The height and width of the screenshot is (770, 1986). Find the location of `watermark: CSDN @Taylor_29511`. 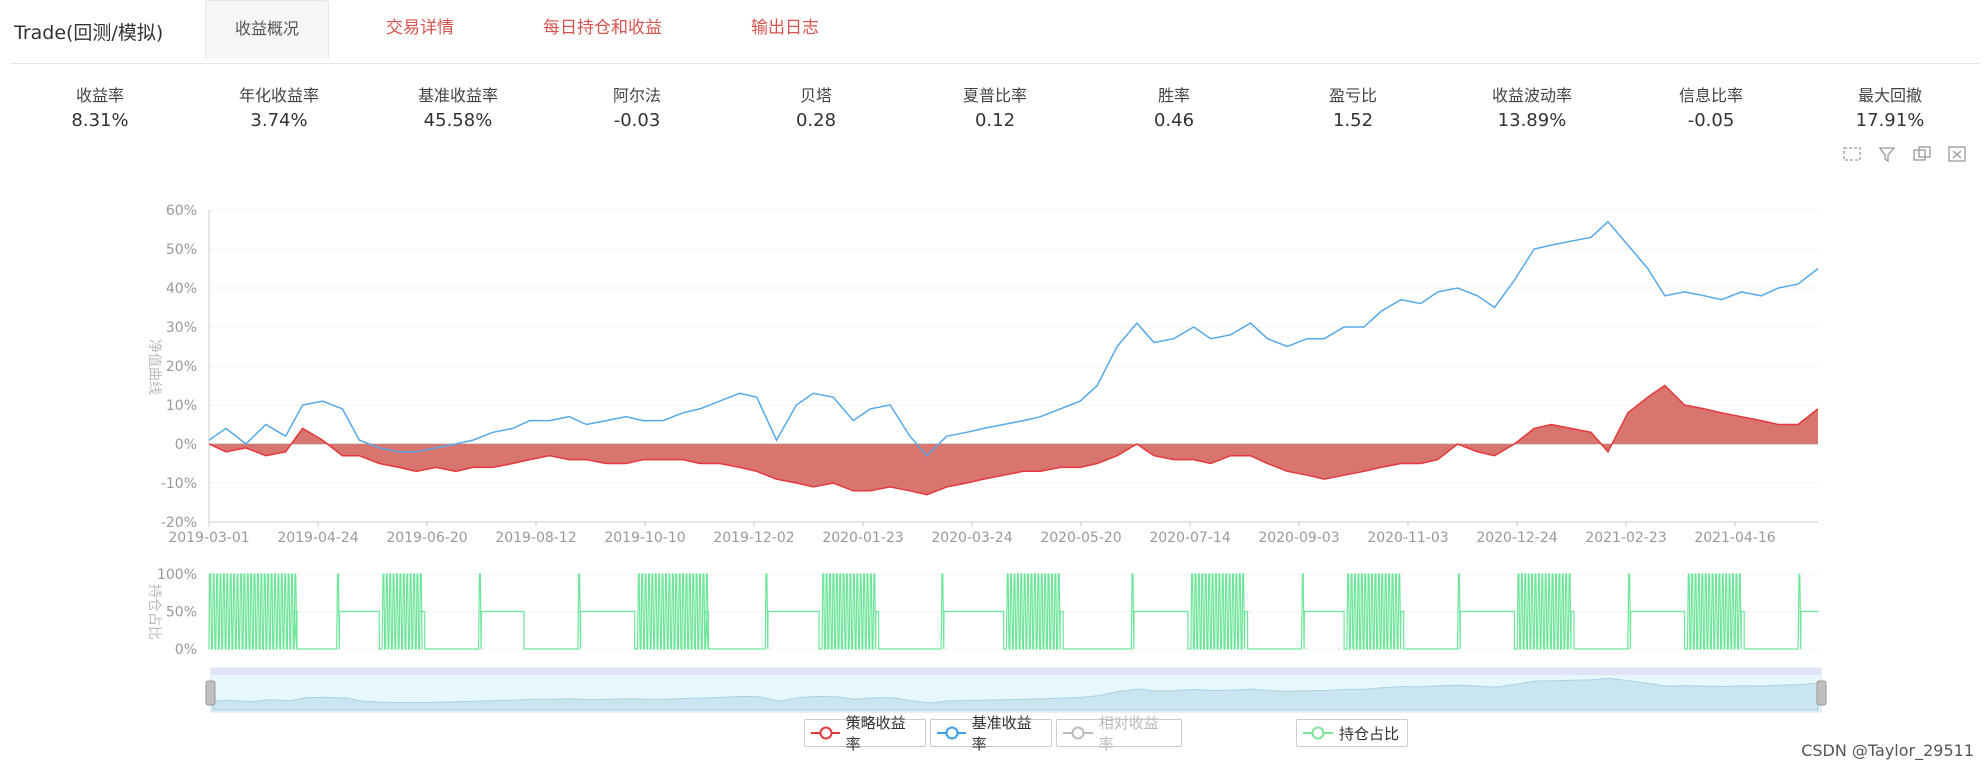

watermark: CSDN @Taylor_29511 is located at coordinates (1887, 750).